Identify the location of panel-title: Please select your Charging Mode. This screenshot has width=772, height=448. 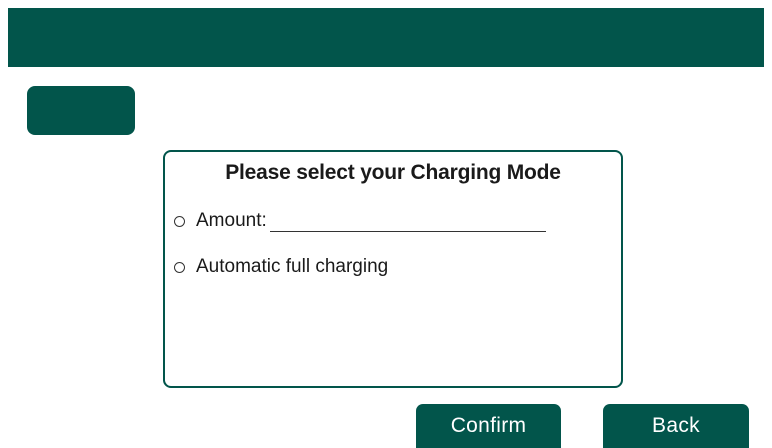
(393, 172).